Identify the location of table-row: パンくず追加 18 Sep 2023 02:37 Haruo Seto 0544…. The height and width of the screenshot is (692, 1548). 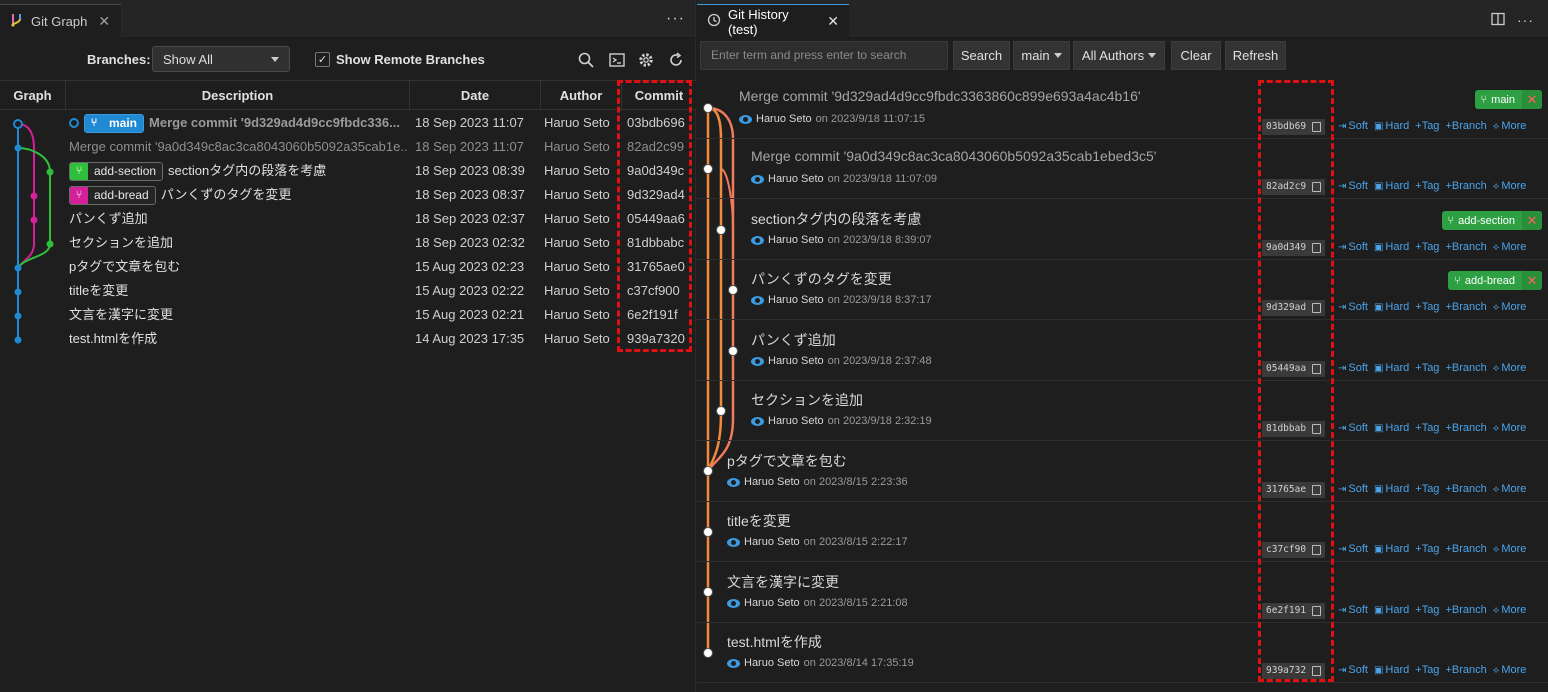
(348, 219).